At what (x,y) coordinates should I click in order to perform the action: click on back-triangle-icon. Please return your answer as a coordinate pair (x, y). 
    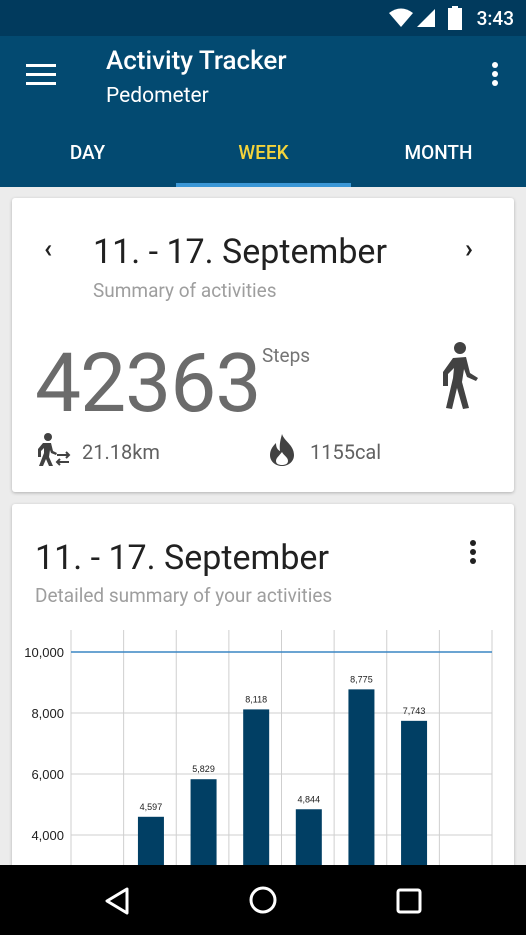
    Looking at the image, I should click on (117, 901).